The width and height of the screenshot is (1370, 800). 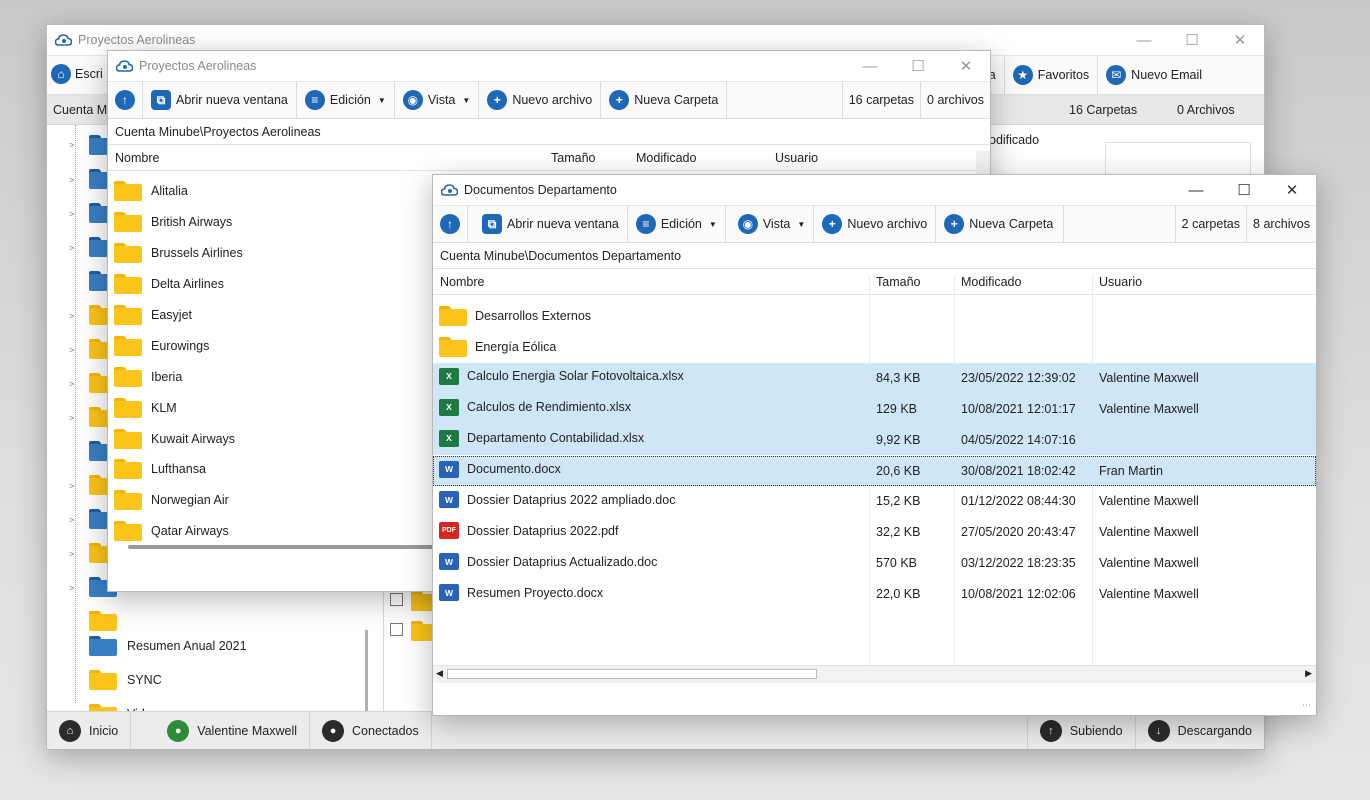 What do you see at coordinates (371, 730) in the screenshot?
I see `connected-status: ● Conectados` at bounding box center [371, 730].